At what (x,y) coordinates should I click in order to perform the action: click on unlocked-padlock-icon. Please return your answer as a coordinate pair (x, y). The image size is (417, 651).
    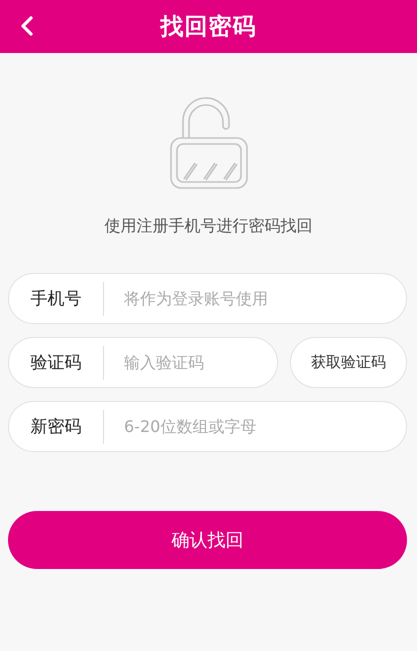
    Looking at the image, I should click on (209, 142).